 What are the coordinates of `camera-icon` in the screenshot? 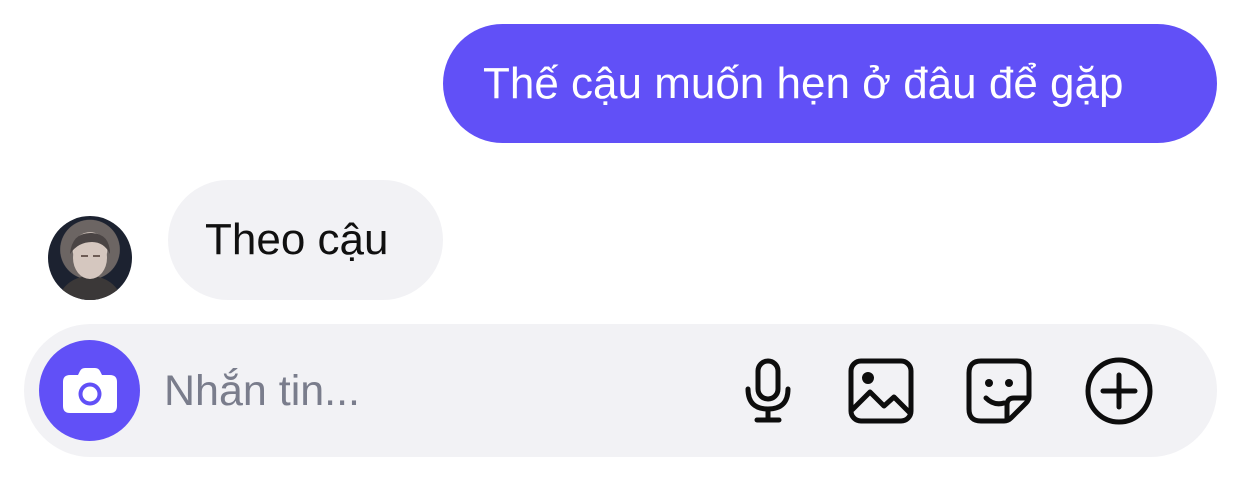 It's located at (89, 390).